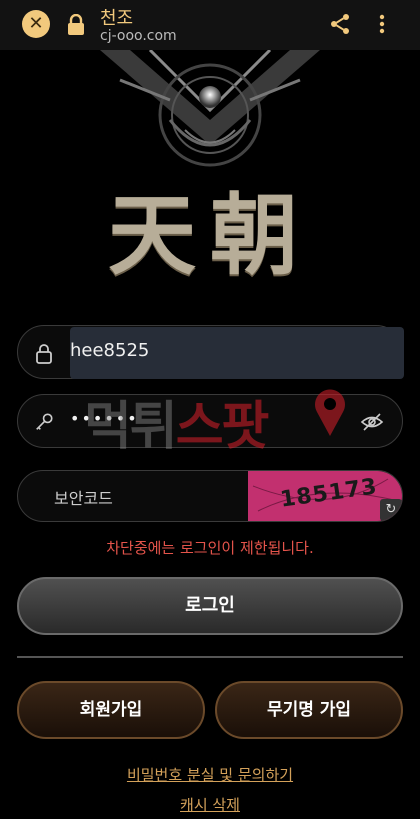 This screenshot has width=420, height=819. What do you see at coordinates (210, 25) in the screenshot?
I see `browser-top-bar: ✕ 천조 cj-ooo.com` at bounding box center [210, 25].